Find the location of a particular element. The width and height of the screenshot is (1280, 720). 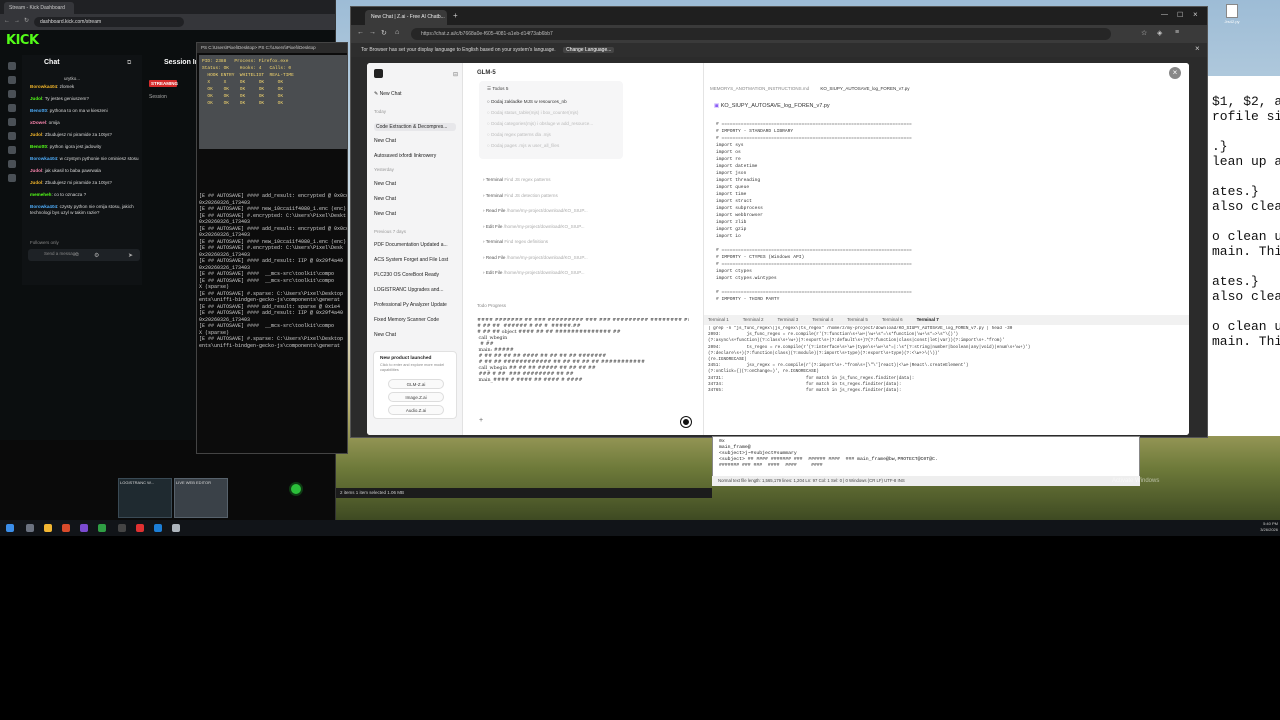

help-icon is located at coordinates (12, 178).